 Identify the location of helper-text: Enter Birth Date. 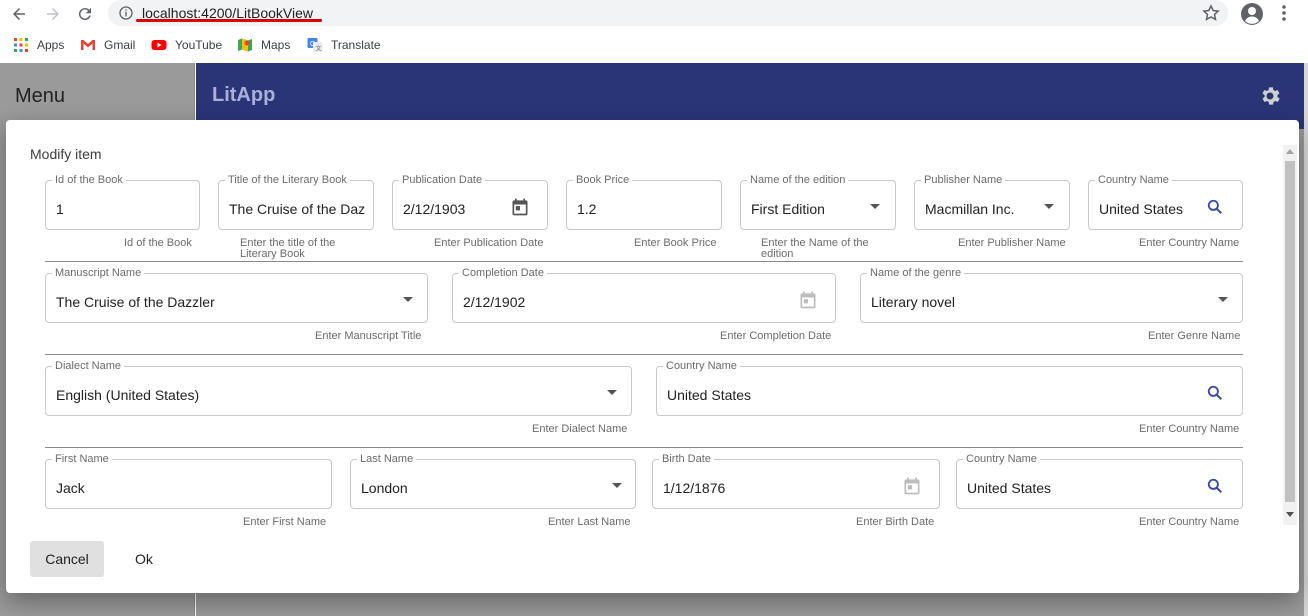
(895, 522).